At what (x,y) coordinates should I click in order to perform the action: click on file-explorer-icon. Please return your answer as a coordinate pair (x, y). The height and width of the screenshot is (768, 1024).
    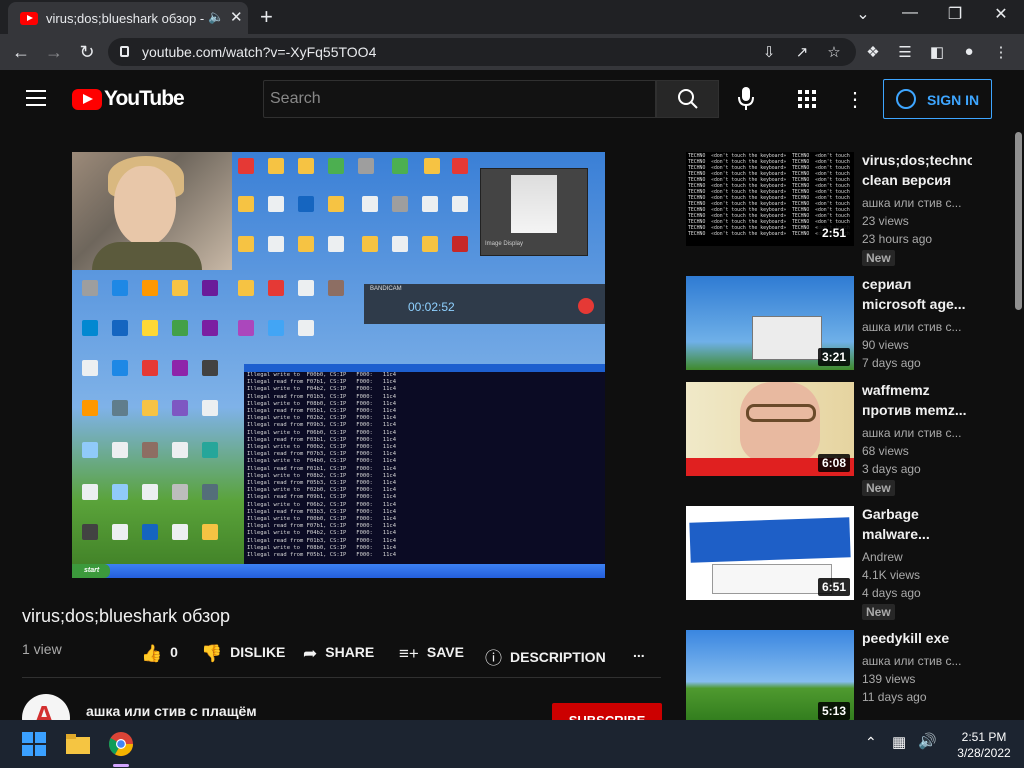
    Looking at the image, I should click on (78, 744).